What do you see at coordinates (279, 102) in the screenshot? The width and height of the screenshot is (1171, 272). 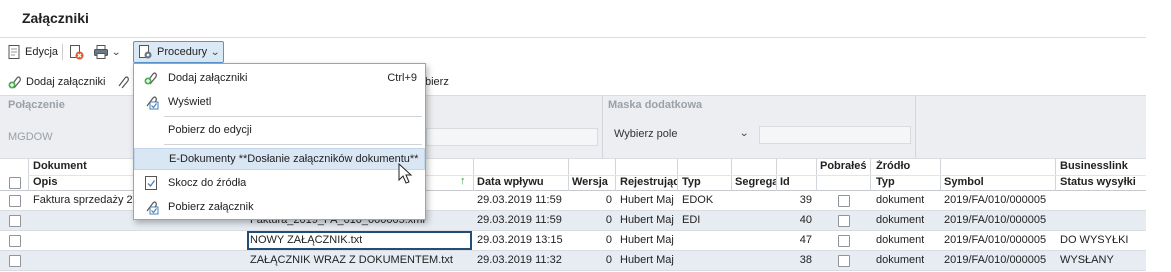 I see `menu-item-view: Wyświetl` at bounding box center [279, 102].